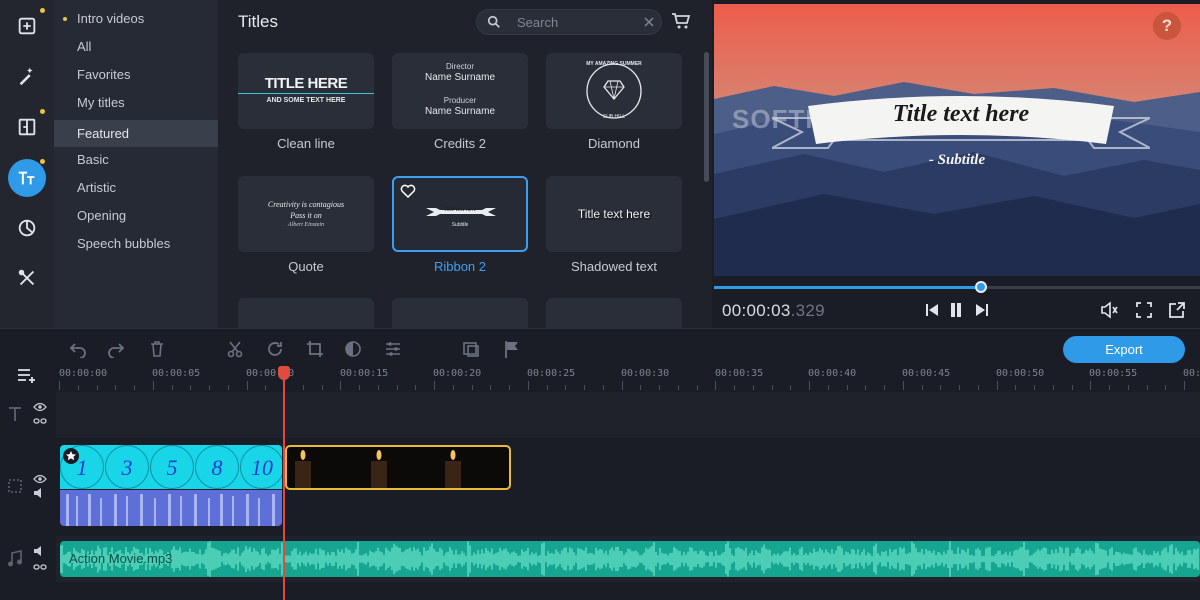 This screenshot has height=600, width=1200. What do you see at coordinates (157, 349) in the screenshot?
I see `delete-icon` at bounding box center [157, 349].